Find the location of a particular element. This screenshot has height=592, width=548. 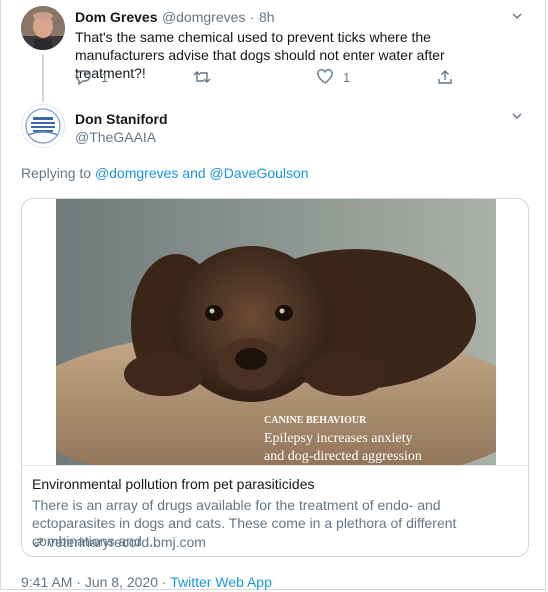

replying-label: Replying to is located at coordinates (56, 173).